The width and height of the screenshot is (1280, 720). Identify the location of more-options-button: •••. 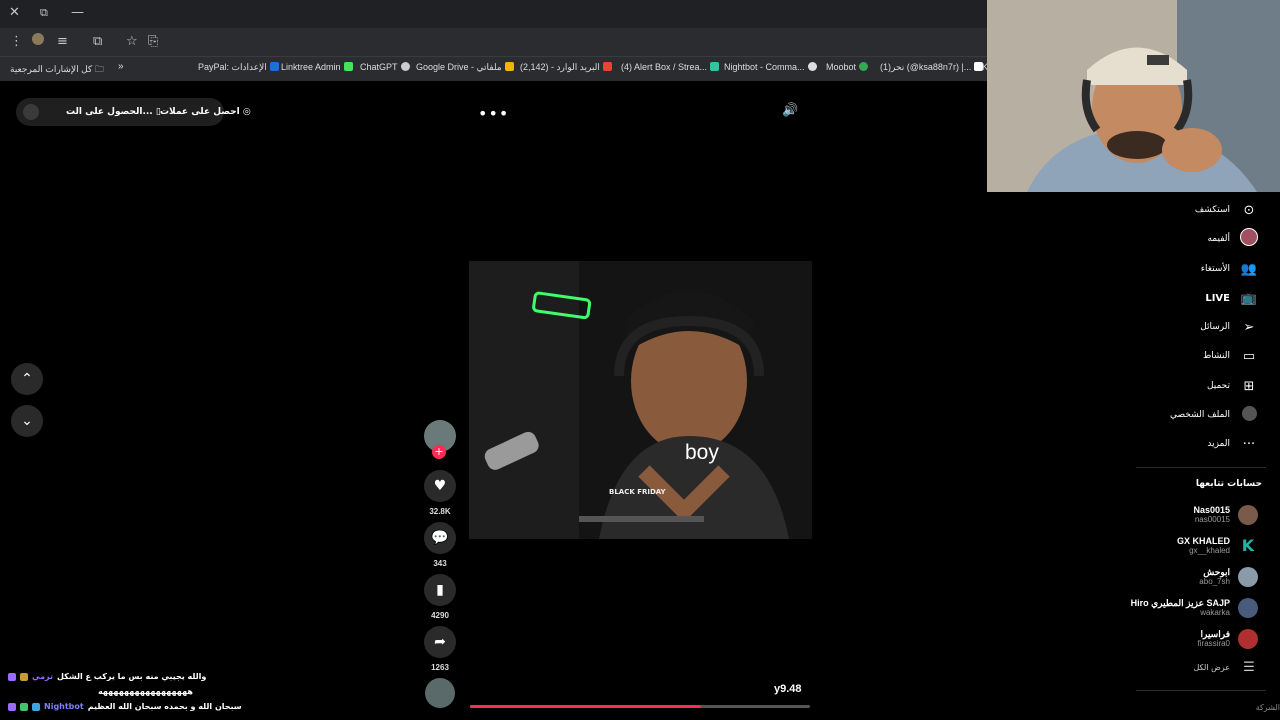
(493, 113).